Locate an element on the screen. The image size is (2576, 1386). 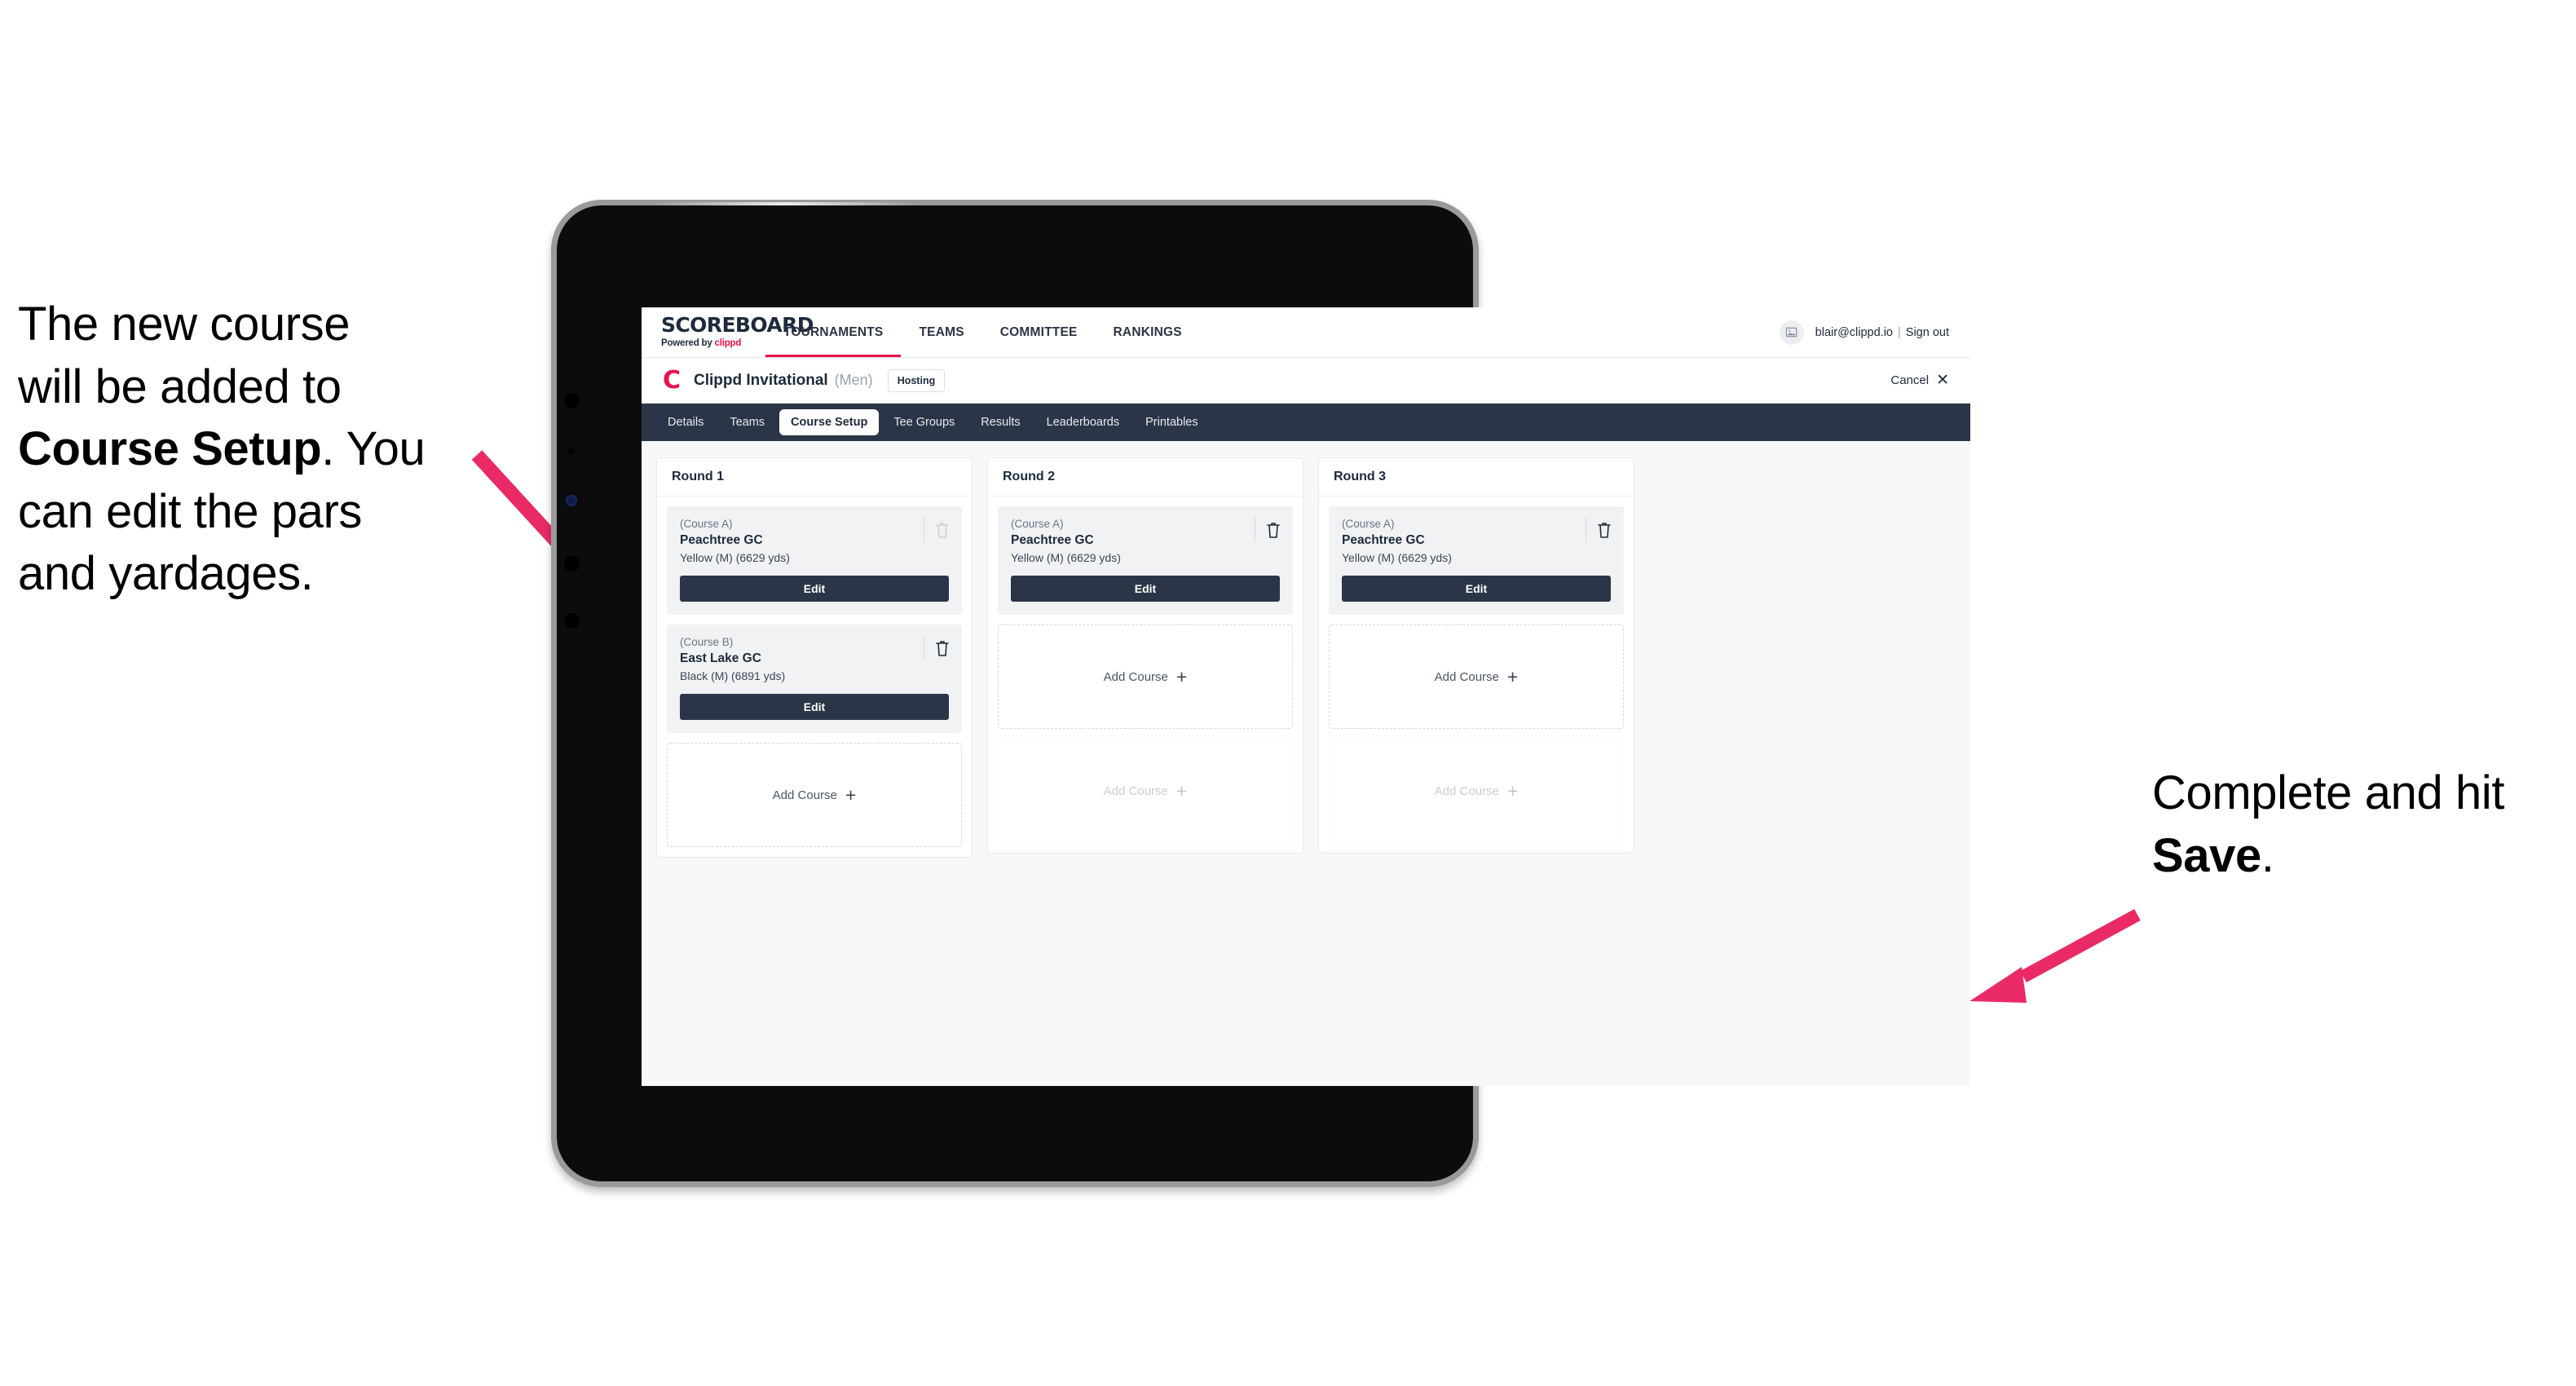
account-area: blair@clippd.io | Sign out is located at coordinates (1874, 332).